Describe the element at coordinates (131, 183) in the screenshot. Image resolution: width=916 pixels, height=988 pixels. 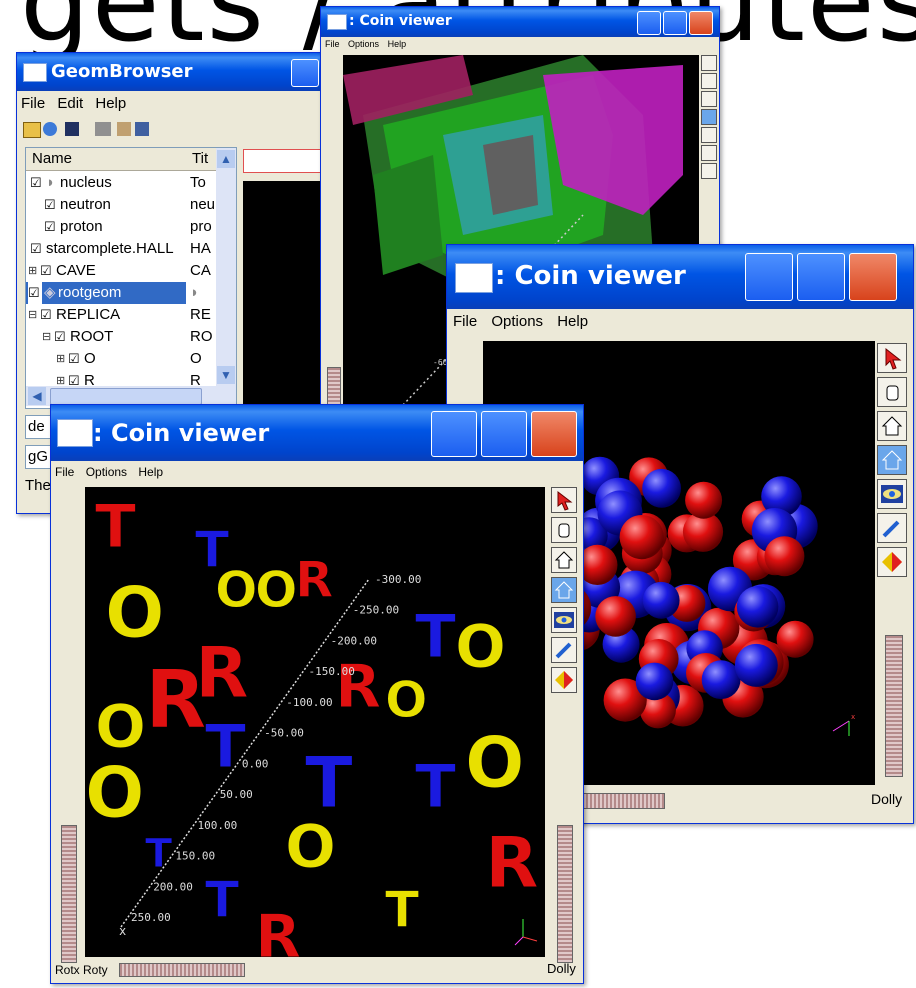
I see `tree-row: ☑ ◗ nucleus To` at that location.